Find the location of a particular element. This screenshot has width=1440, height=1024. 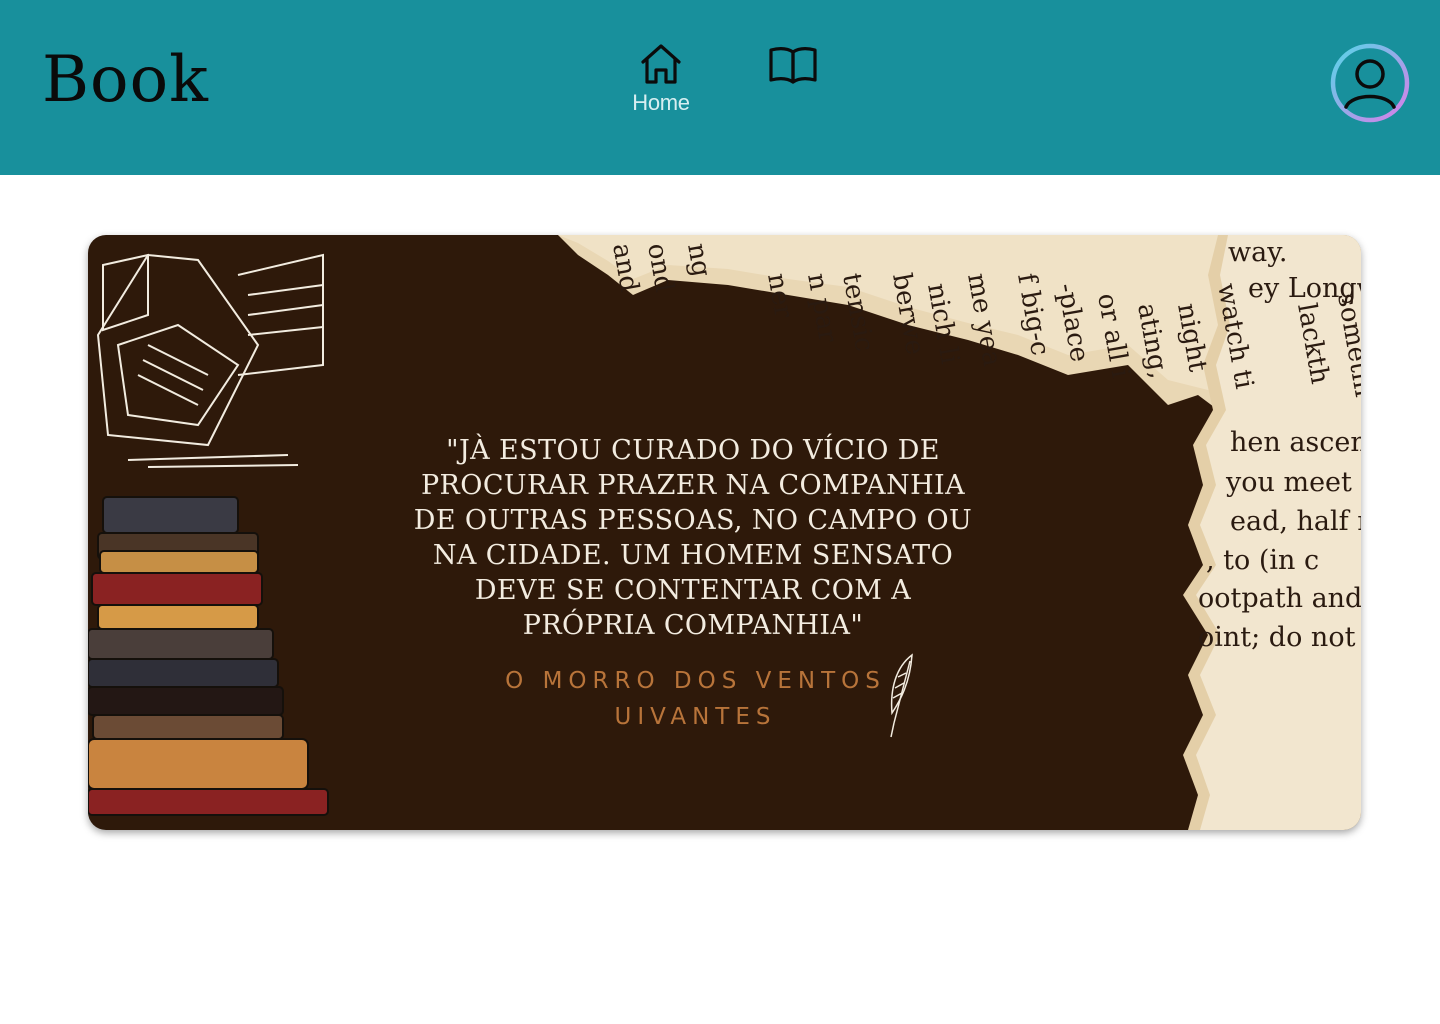

paper-snippet: way. is located at coordinates (1258, 252).